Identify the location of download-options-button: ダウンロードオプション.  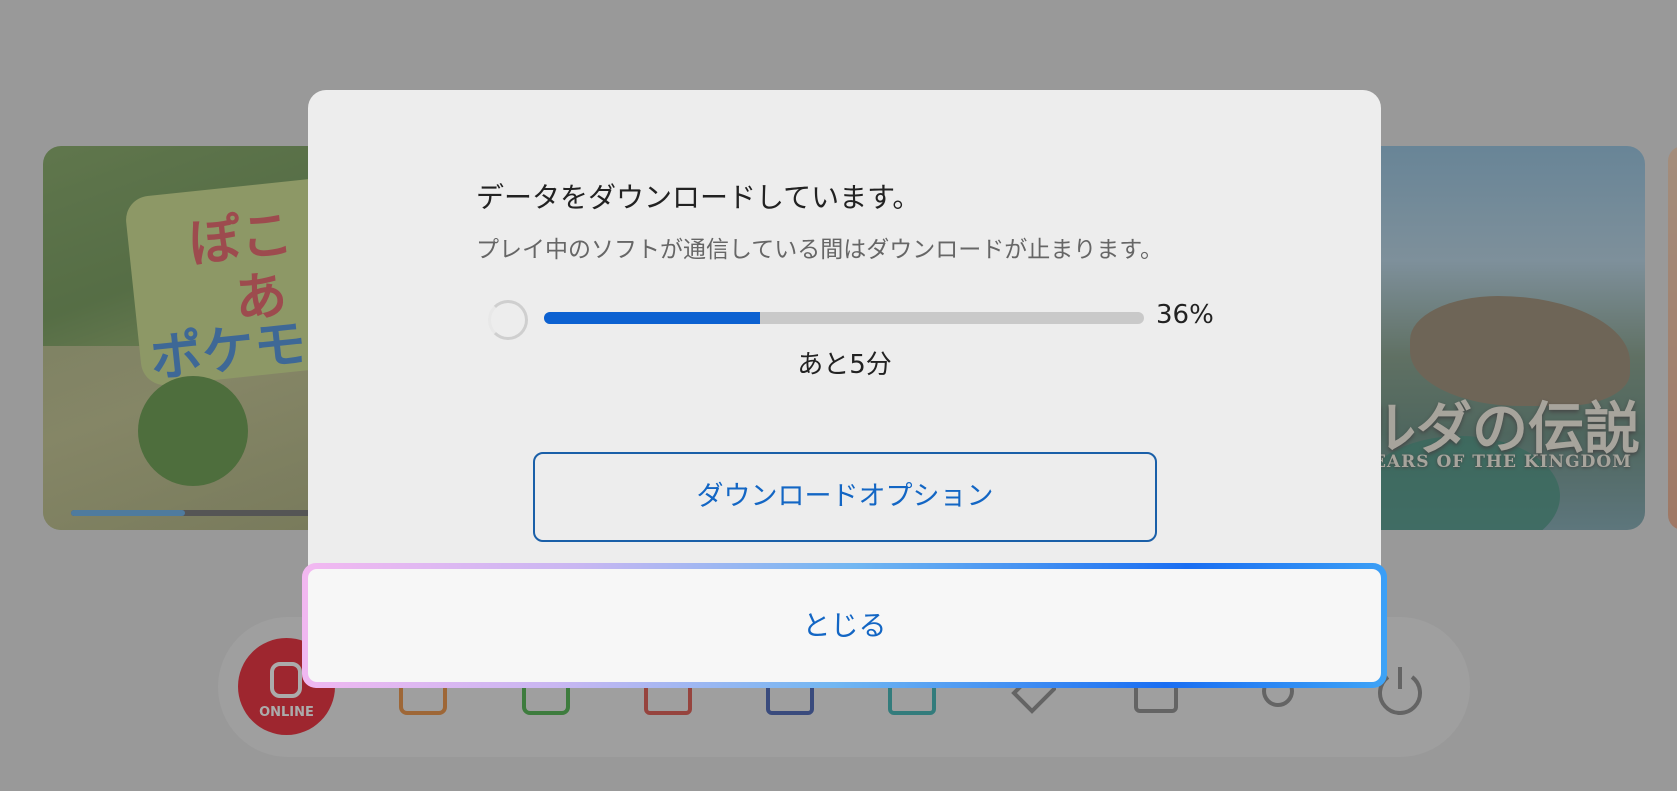
(845, 497).